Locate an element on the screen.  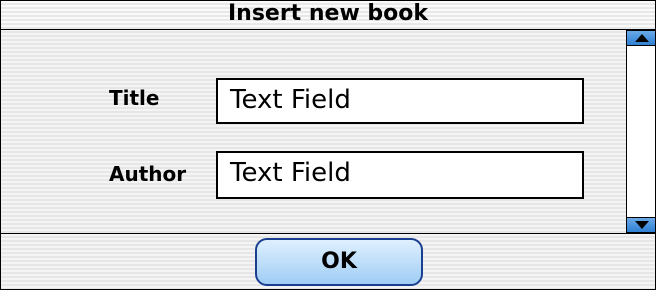
triangle-up-icon is located at coordinates (641, 38).